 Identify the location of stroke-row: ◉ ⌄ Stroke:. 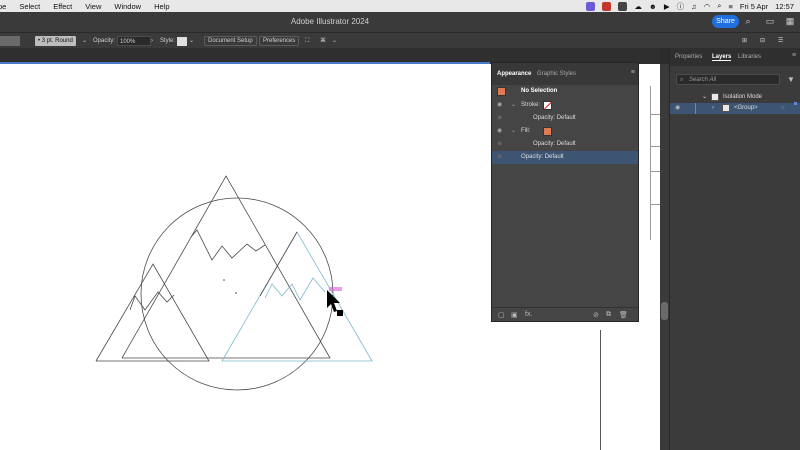
(565, 105).